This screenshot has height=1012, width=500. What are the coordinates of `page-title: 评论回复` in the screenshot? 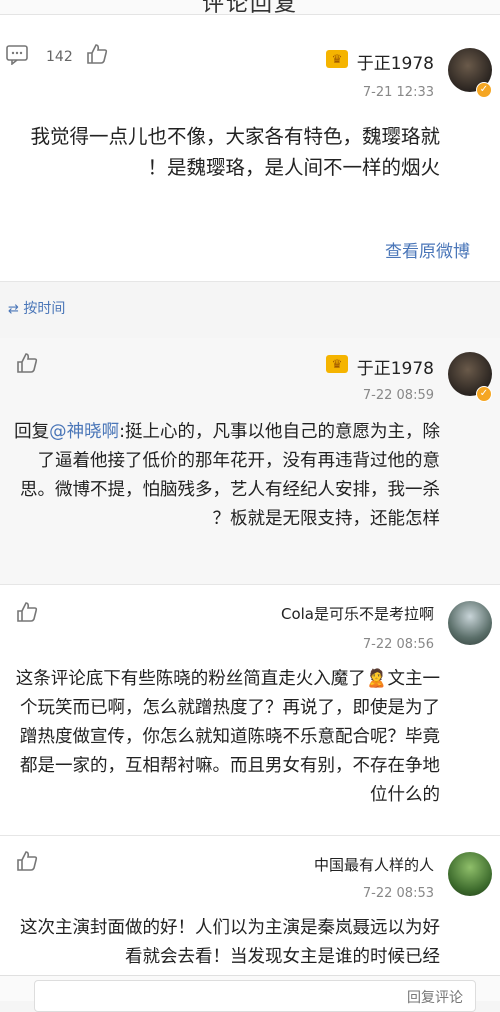 It's located at (249, 7).